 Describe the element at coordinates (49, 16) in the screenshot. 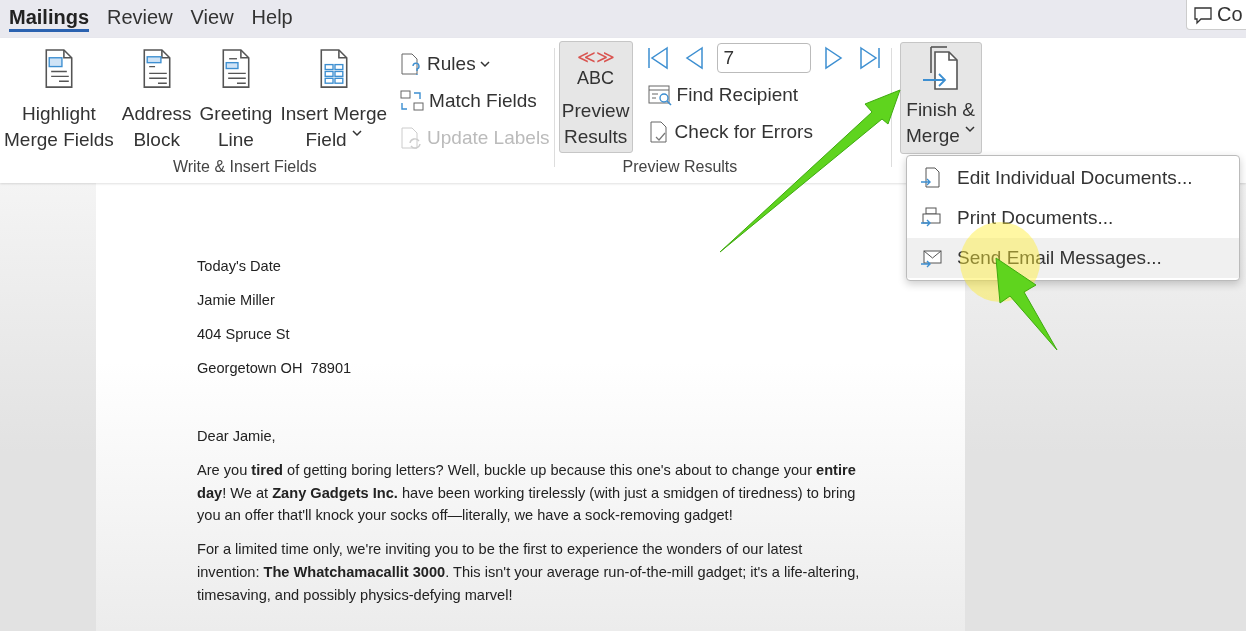

I see `ribbon-tab: Mailings` at that location.